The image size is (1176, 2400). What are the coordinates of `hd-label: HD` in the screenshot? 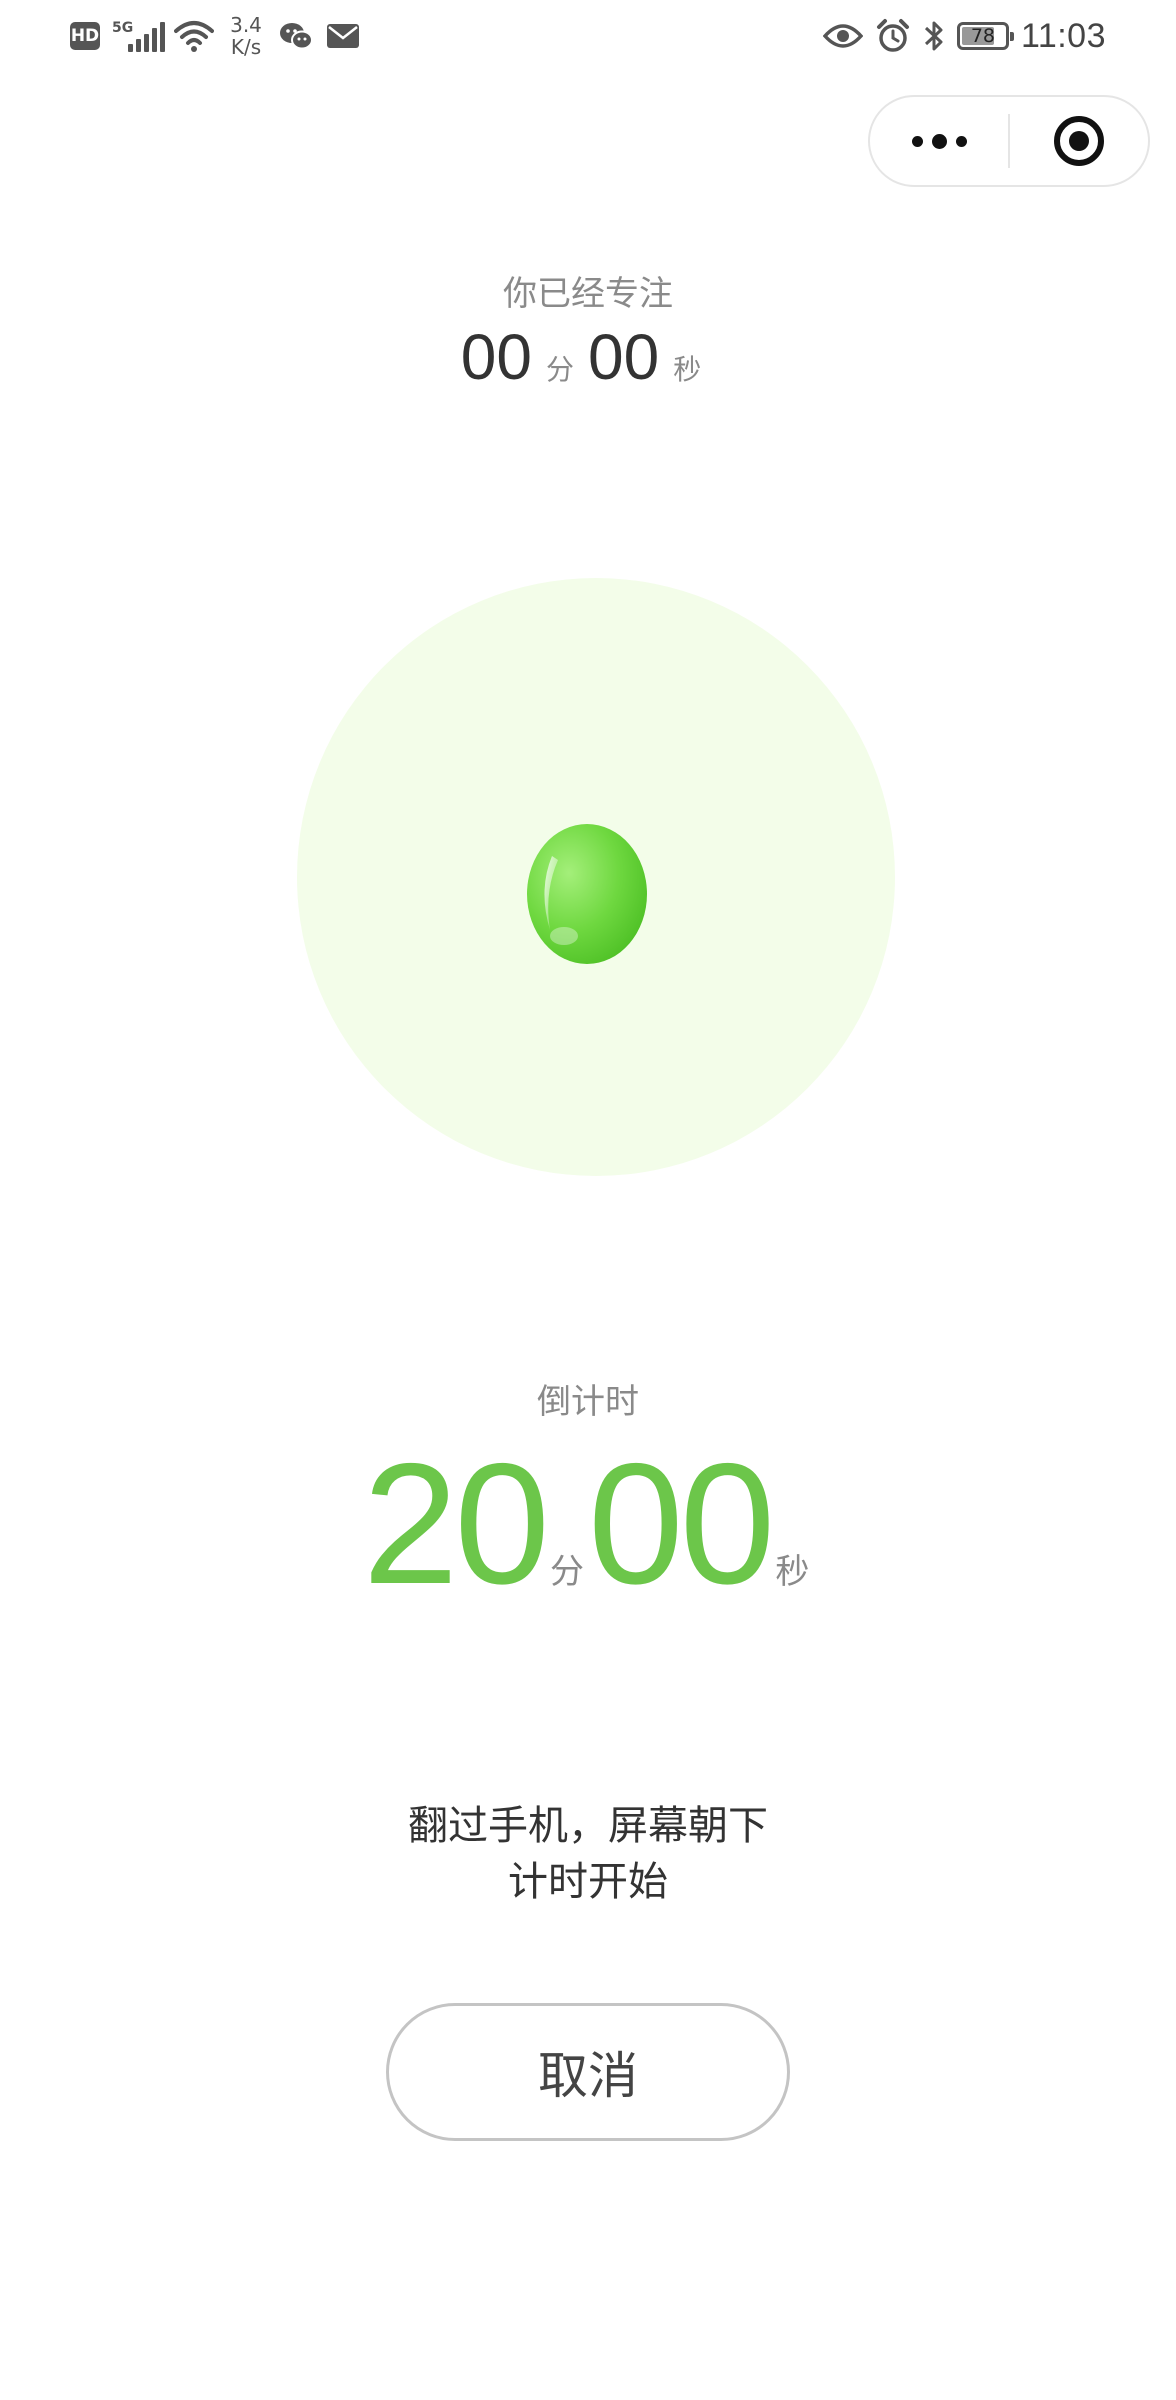 It's located at (85, 36).